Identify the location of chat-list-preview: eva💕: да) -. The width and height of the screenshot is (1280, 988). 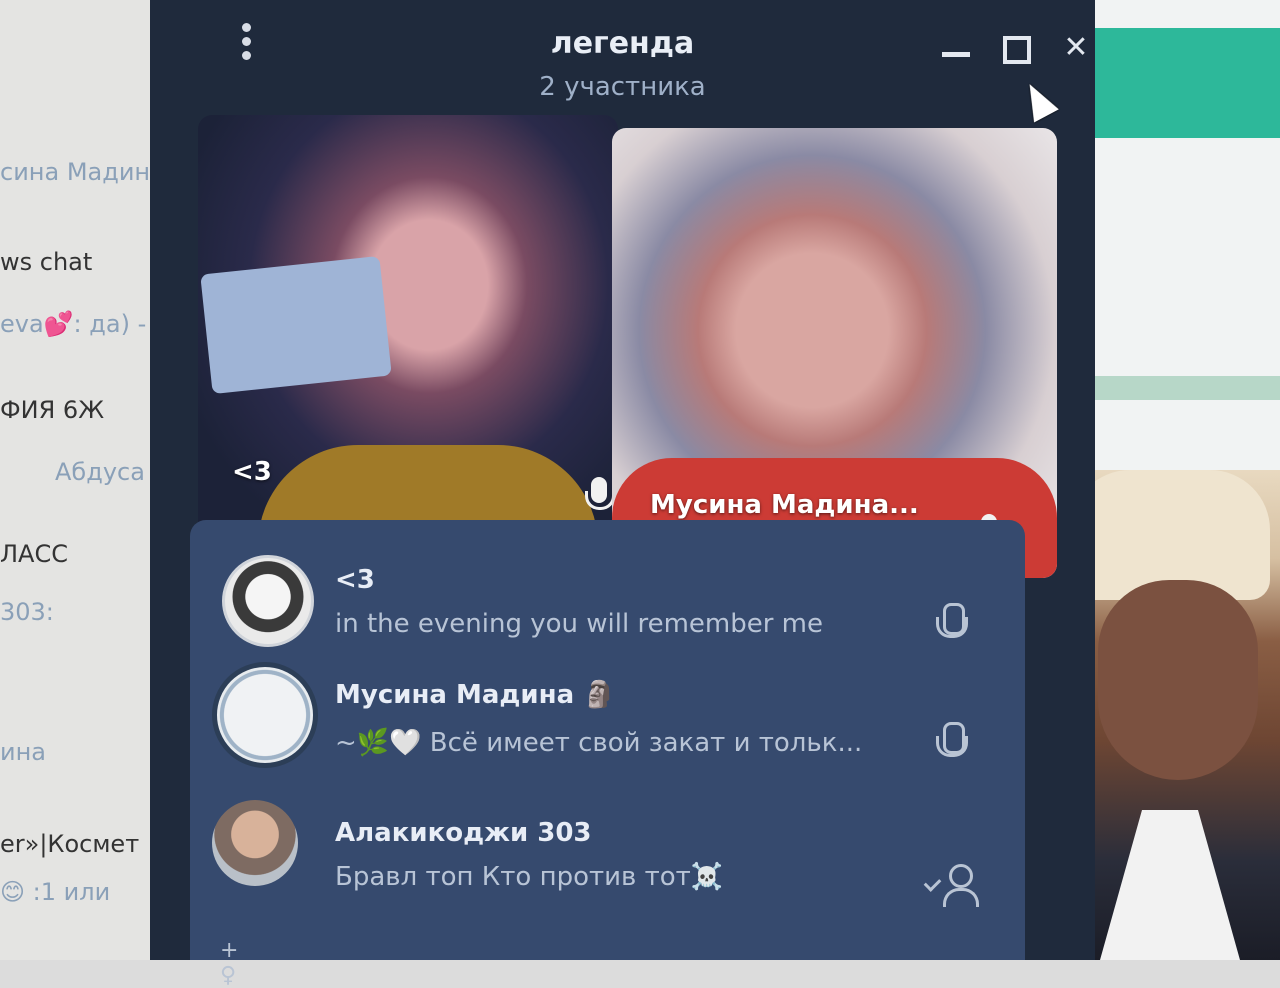
(73, 324).